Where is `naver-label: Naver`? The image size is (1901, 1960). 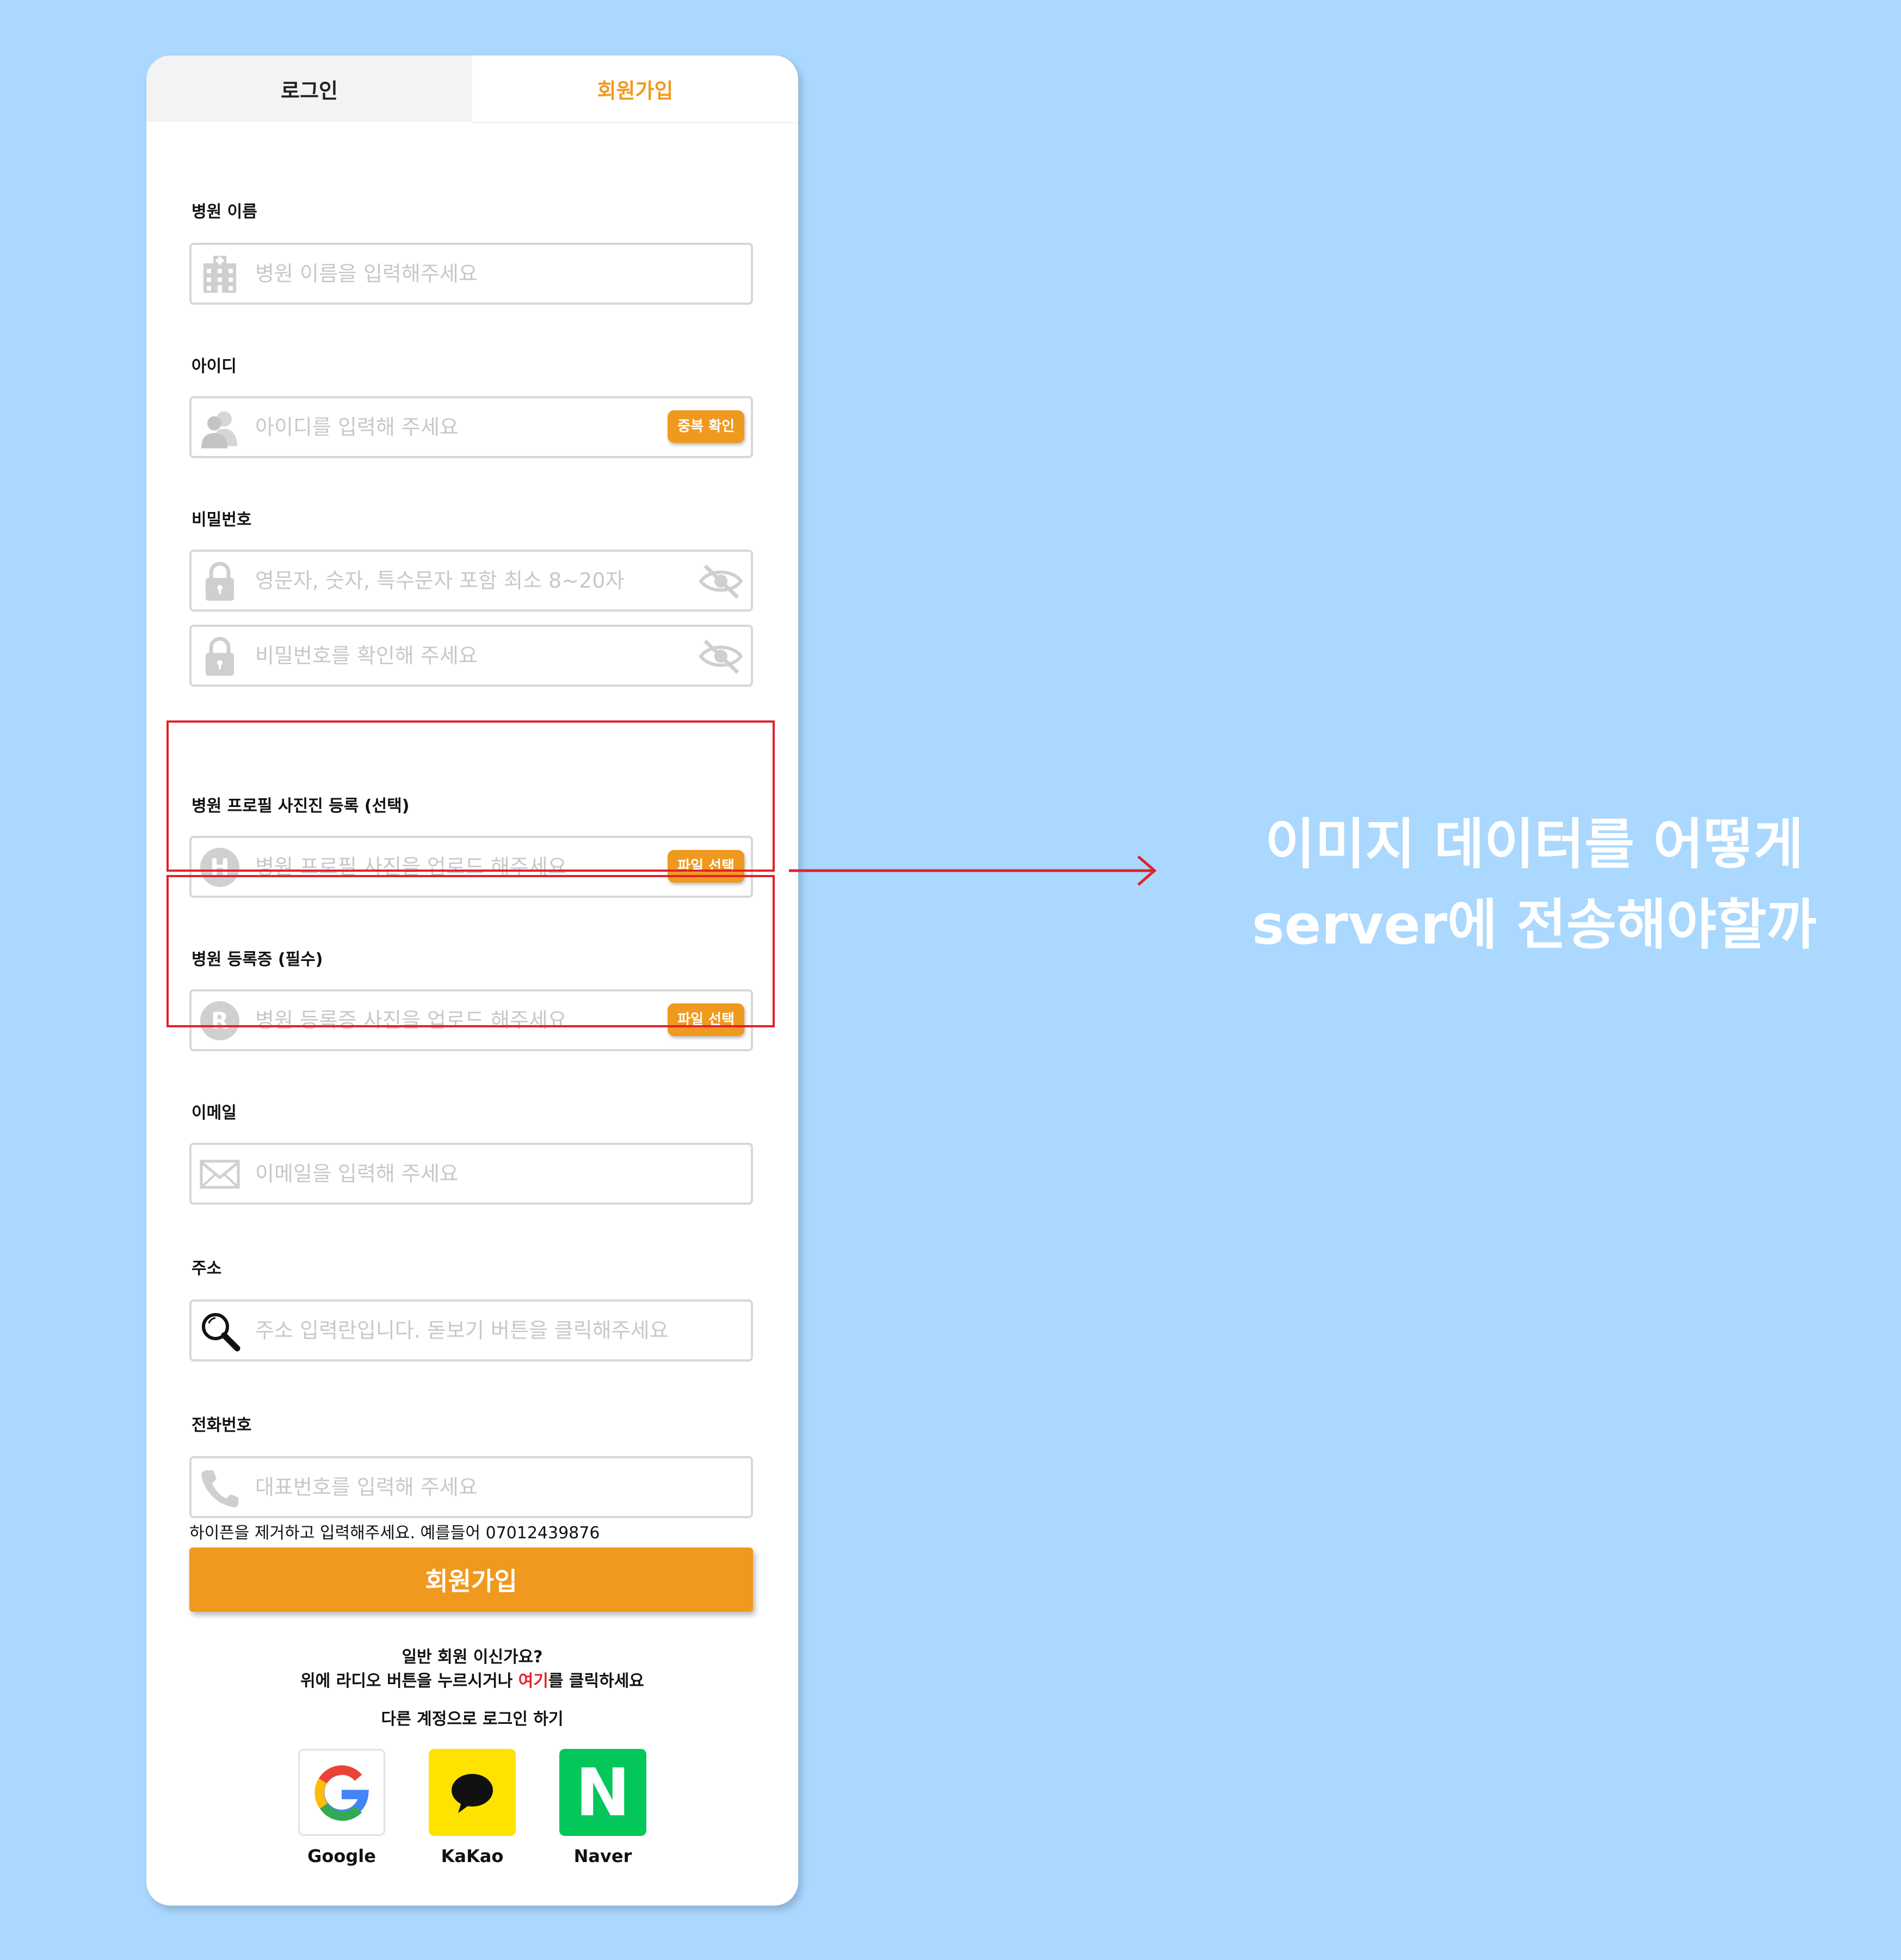
naver-label: Naver is located at coordinates (602, 1856).